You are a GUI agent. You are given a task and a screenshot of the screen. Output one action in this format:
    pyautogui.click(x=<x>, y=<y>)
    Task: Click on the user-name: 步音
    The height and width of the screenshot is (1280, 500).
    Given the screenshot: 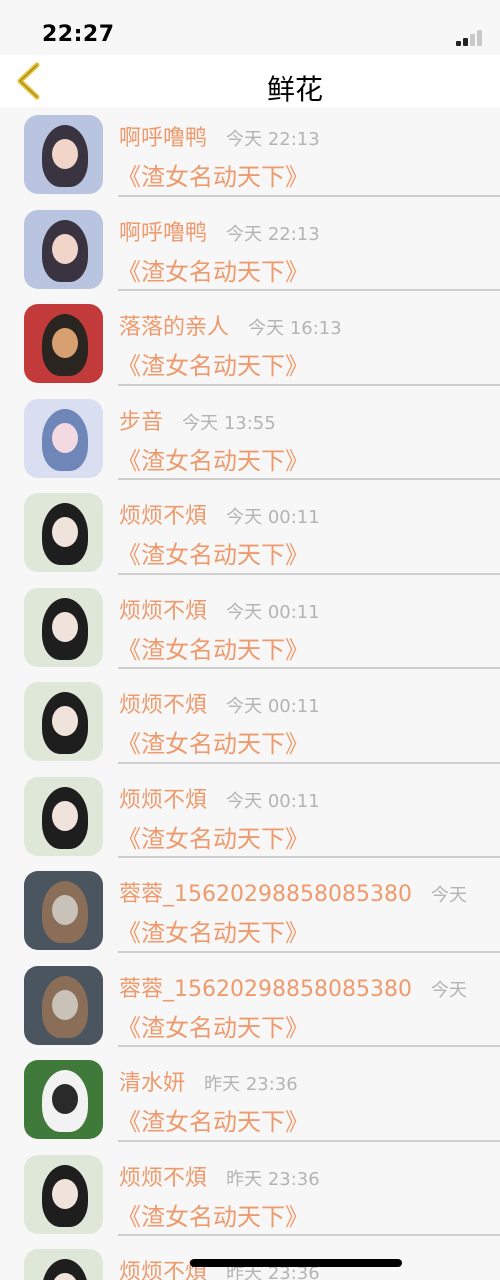 What is the action you would take?
    pyautogui.click(x=141, y=422)
    